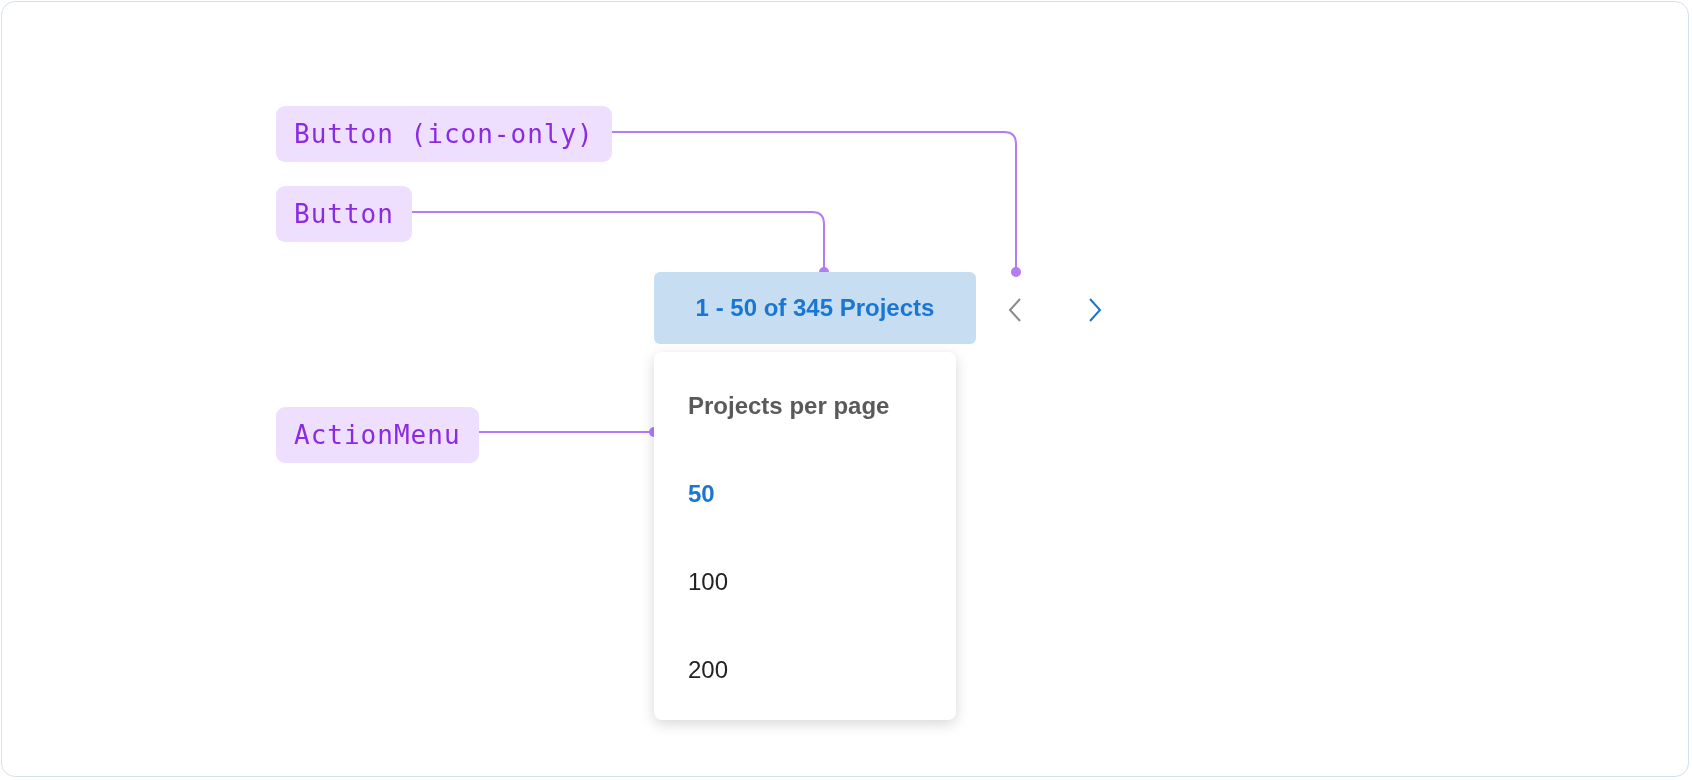 The image size is (1692, 780). What do you see at coordinates (789, 406) in the screenshot?
I see `menu-title: Projects per page` at bounding box center [789, 406].